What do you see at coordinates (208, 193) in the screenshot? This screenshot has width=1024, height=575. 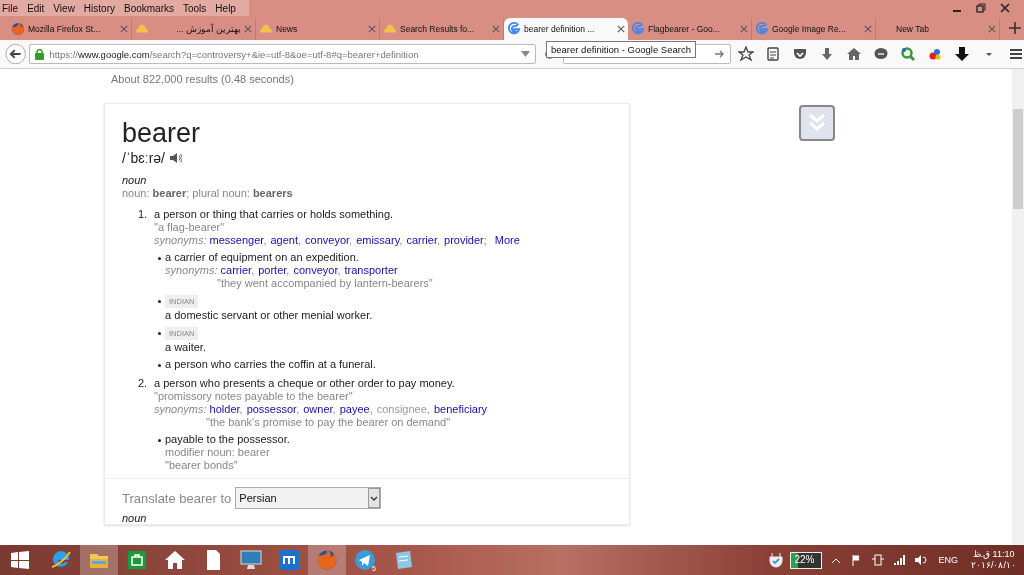 I see `word-forms: noun: bearer; plural noun: bearers` at bounding box center [208, 193].